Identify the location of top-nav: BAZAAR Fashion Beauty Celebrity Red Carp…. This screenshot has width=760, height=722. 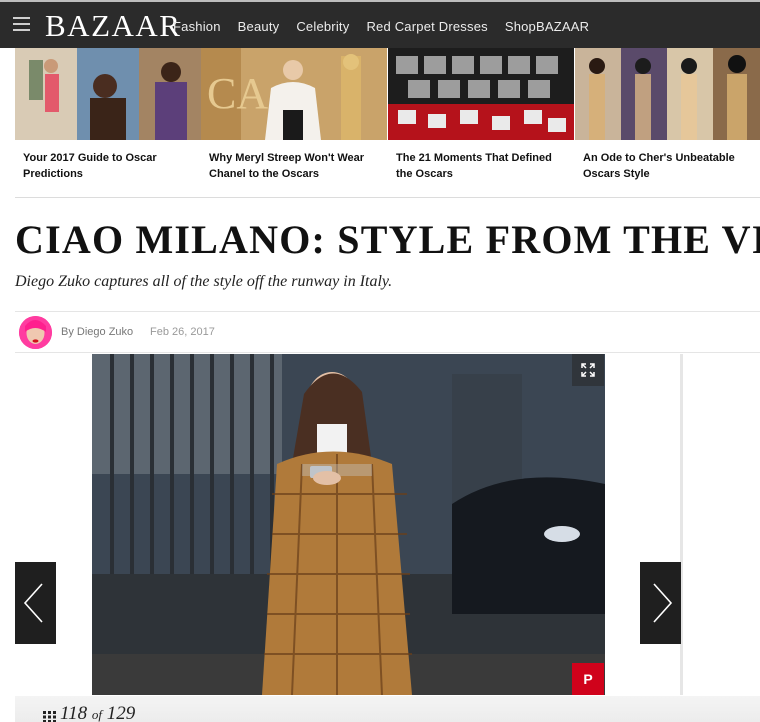
(380, 24).